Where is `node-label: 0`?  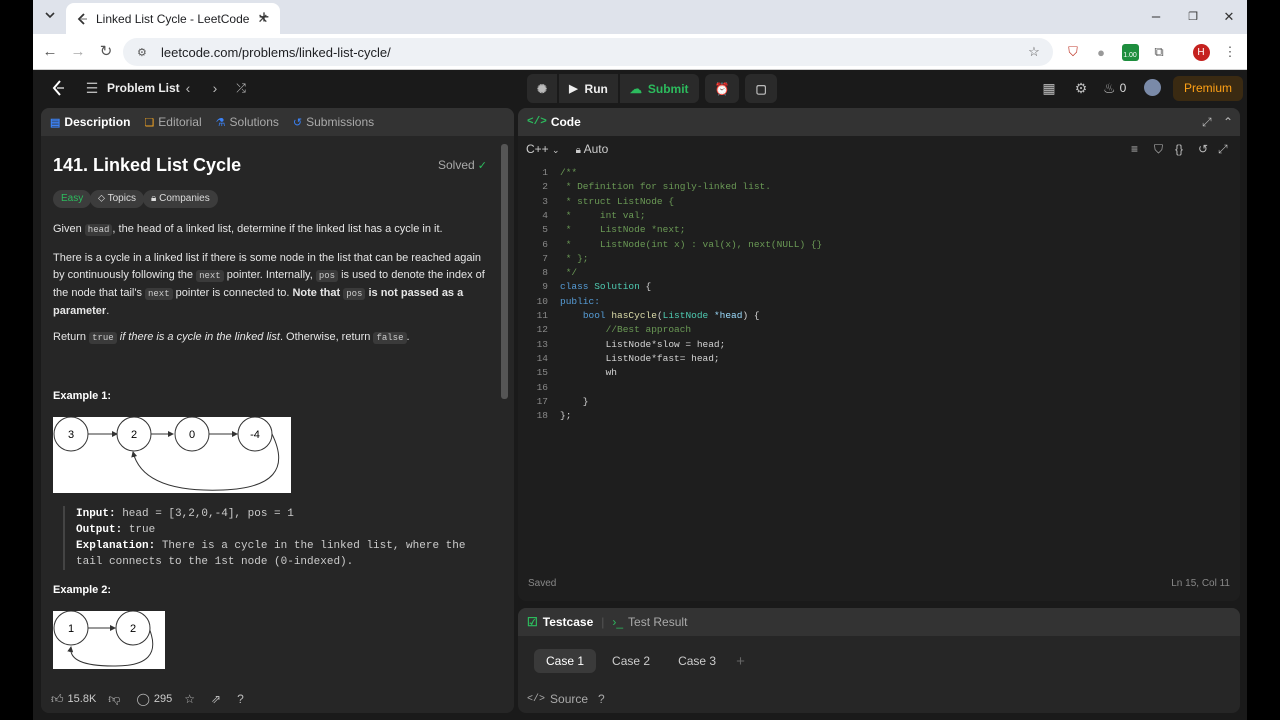
node-label: 0 is located at coordinates (192, 435).